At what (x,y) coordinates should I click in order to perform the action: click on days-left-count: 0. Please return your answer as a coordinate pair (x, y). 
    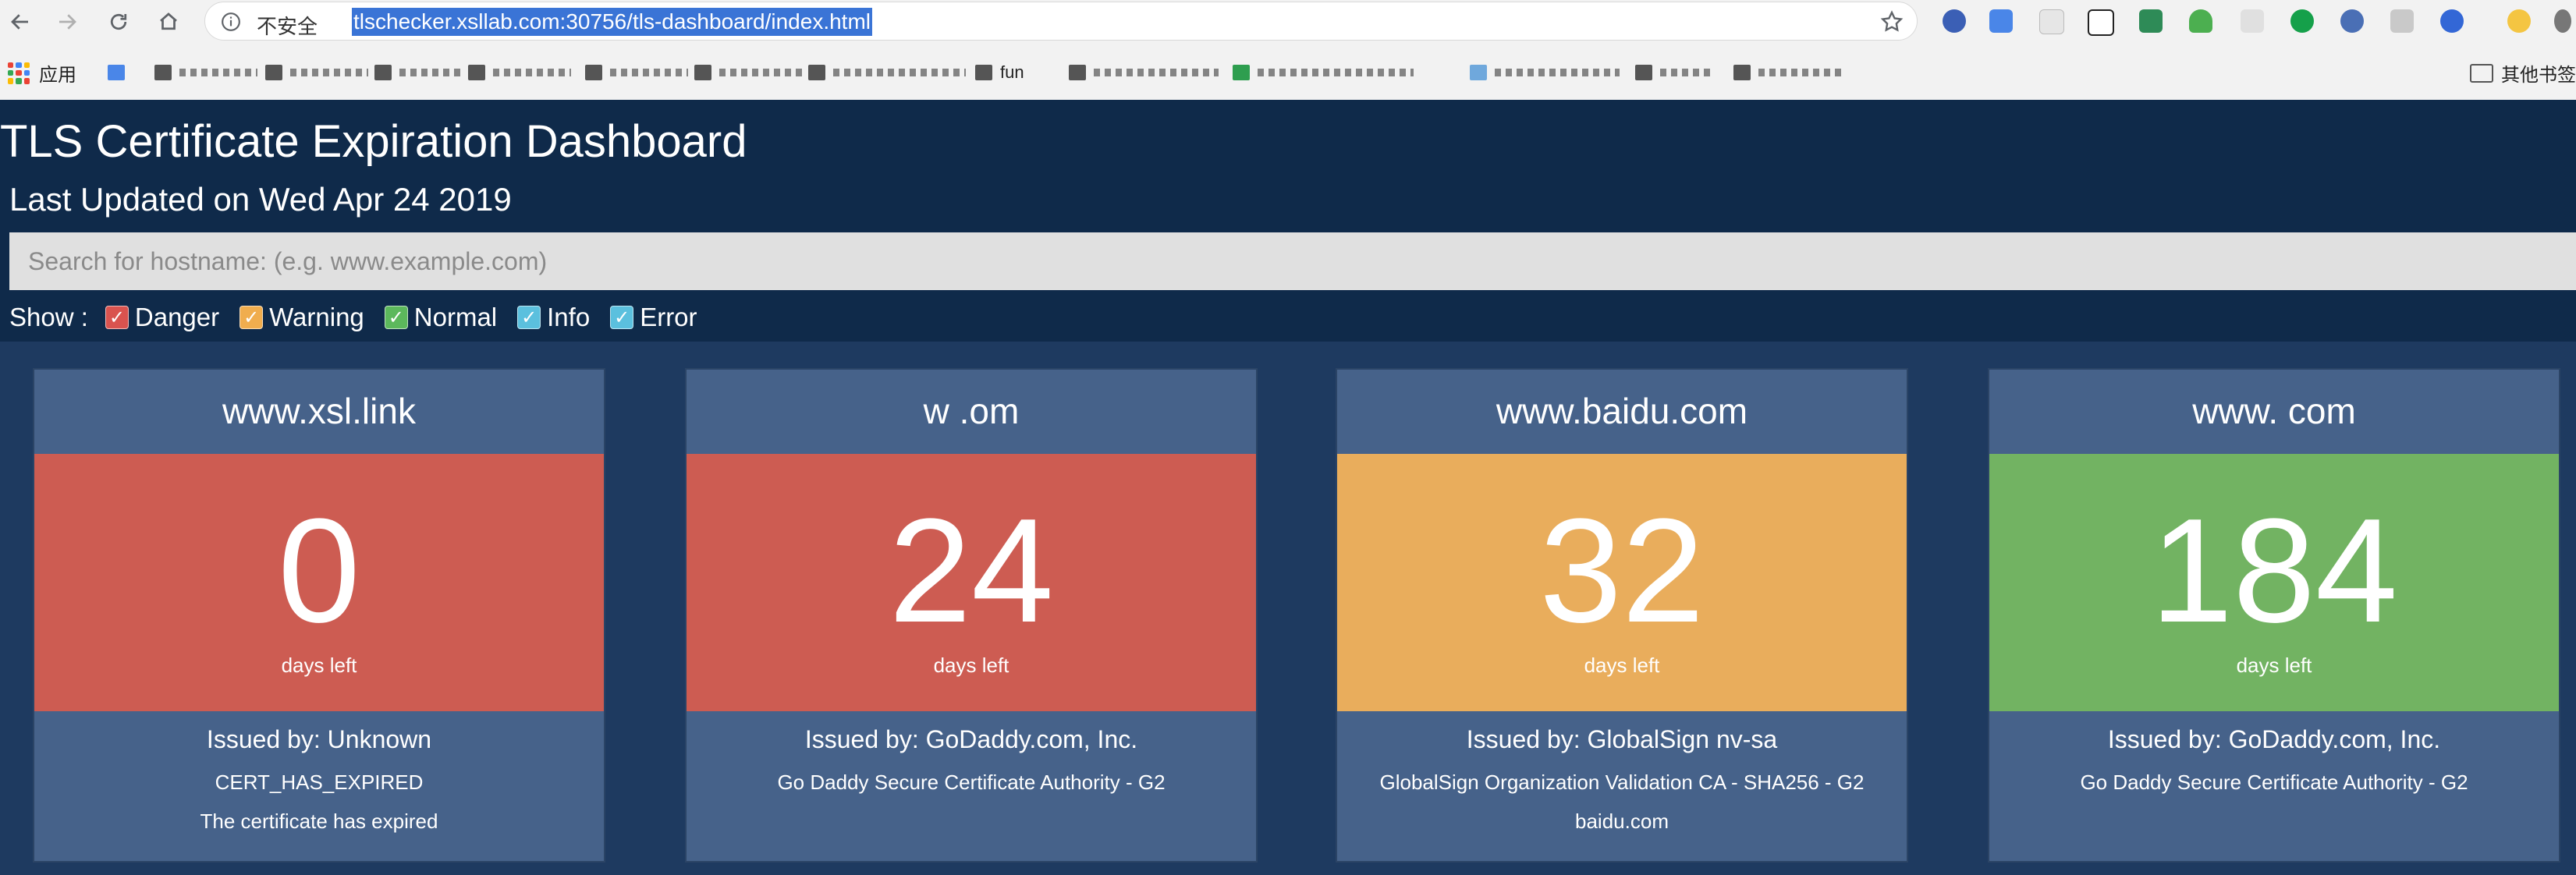
    Looking at the image, I should click on (319, 571).